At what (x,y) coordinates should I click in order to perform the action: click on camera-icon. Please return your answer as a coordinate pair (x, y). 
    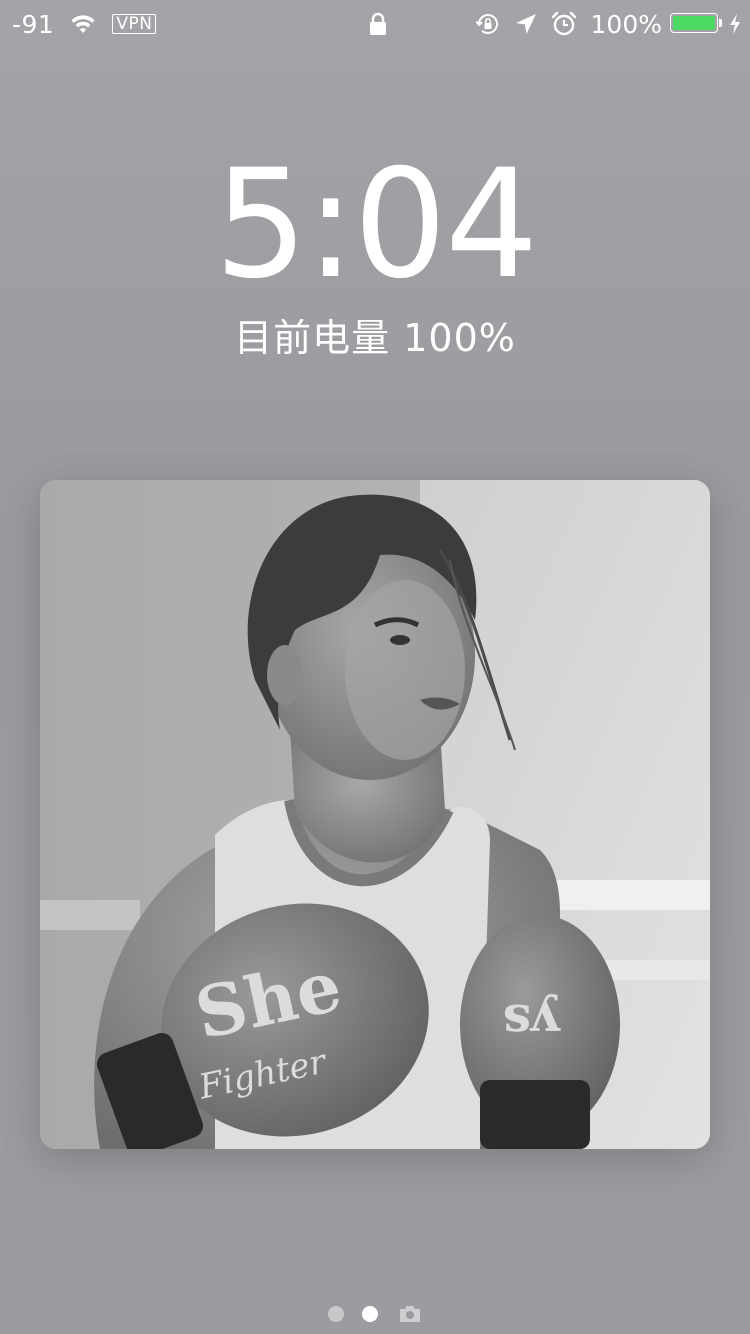
    Looking at the image, I should click on (410, 1314).